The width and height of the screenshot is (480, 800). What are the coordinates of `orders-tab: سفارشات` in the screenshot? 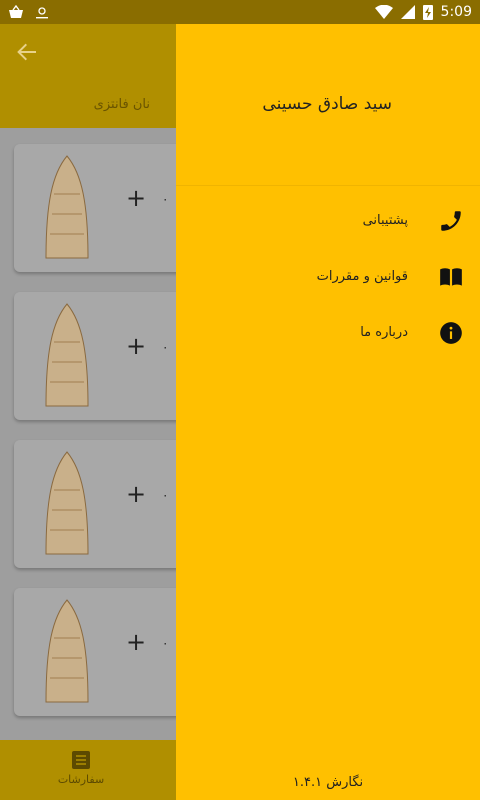 It's located at (81, 768).